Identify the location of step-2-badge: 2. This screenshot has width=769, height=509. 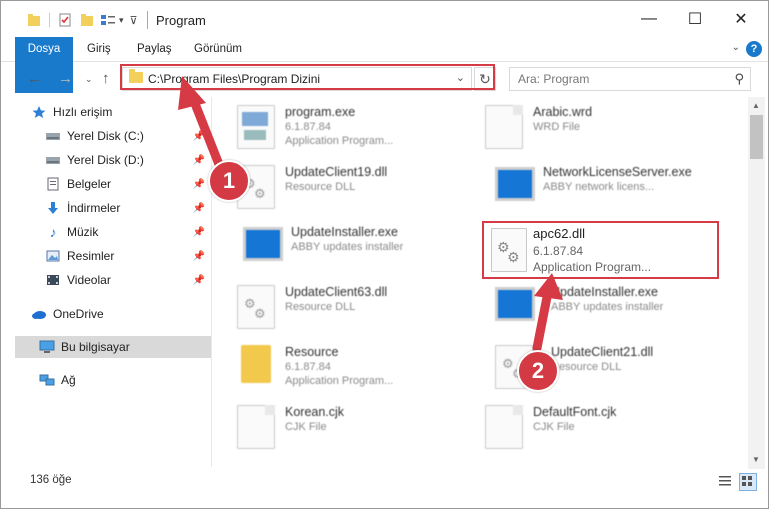
(538, 371).